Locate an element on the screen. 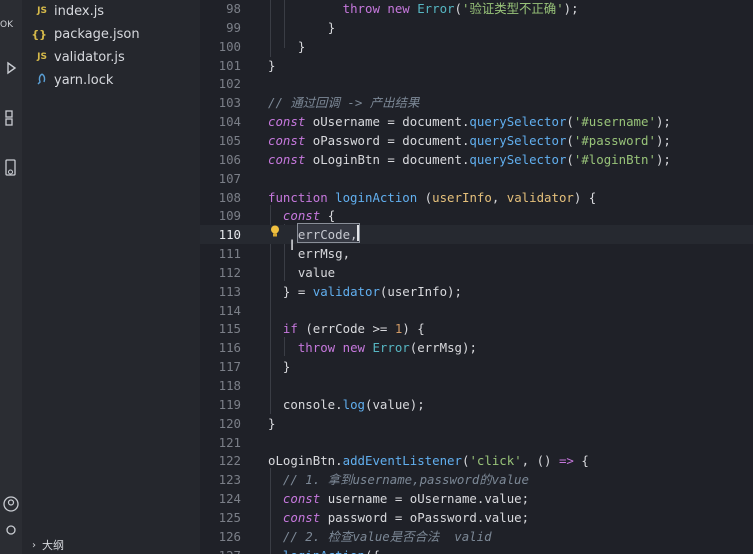  code-line: 98 throw new Error('验证类型不正确'); is located at coordinates (476, 9).